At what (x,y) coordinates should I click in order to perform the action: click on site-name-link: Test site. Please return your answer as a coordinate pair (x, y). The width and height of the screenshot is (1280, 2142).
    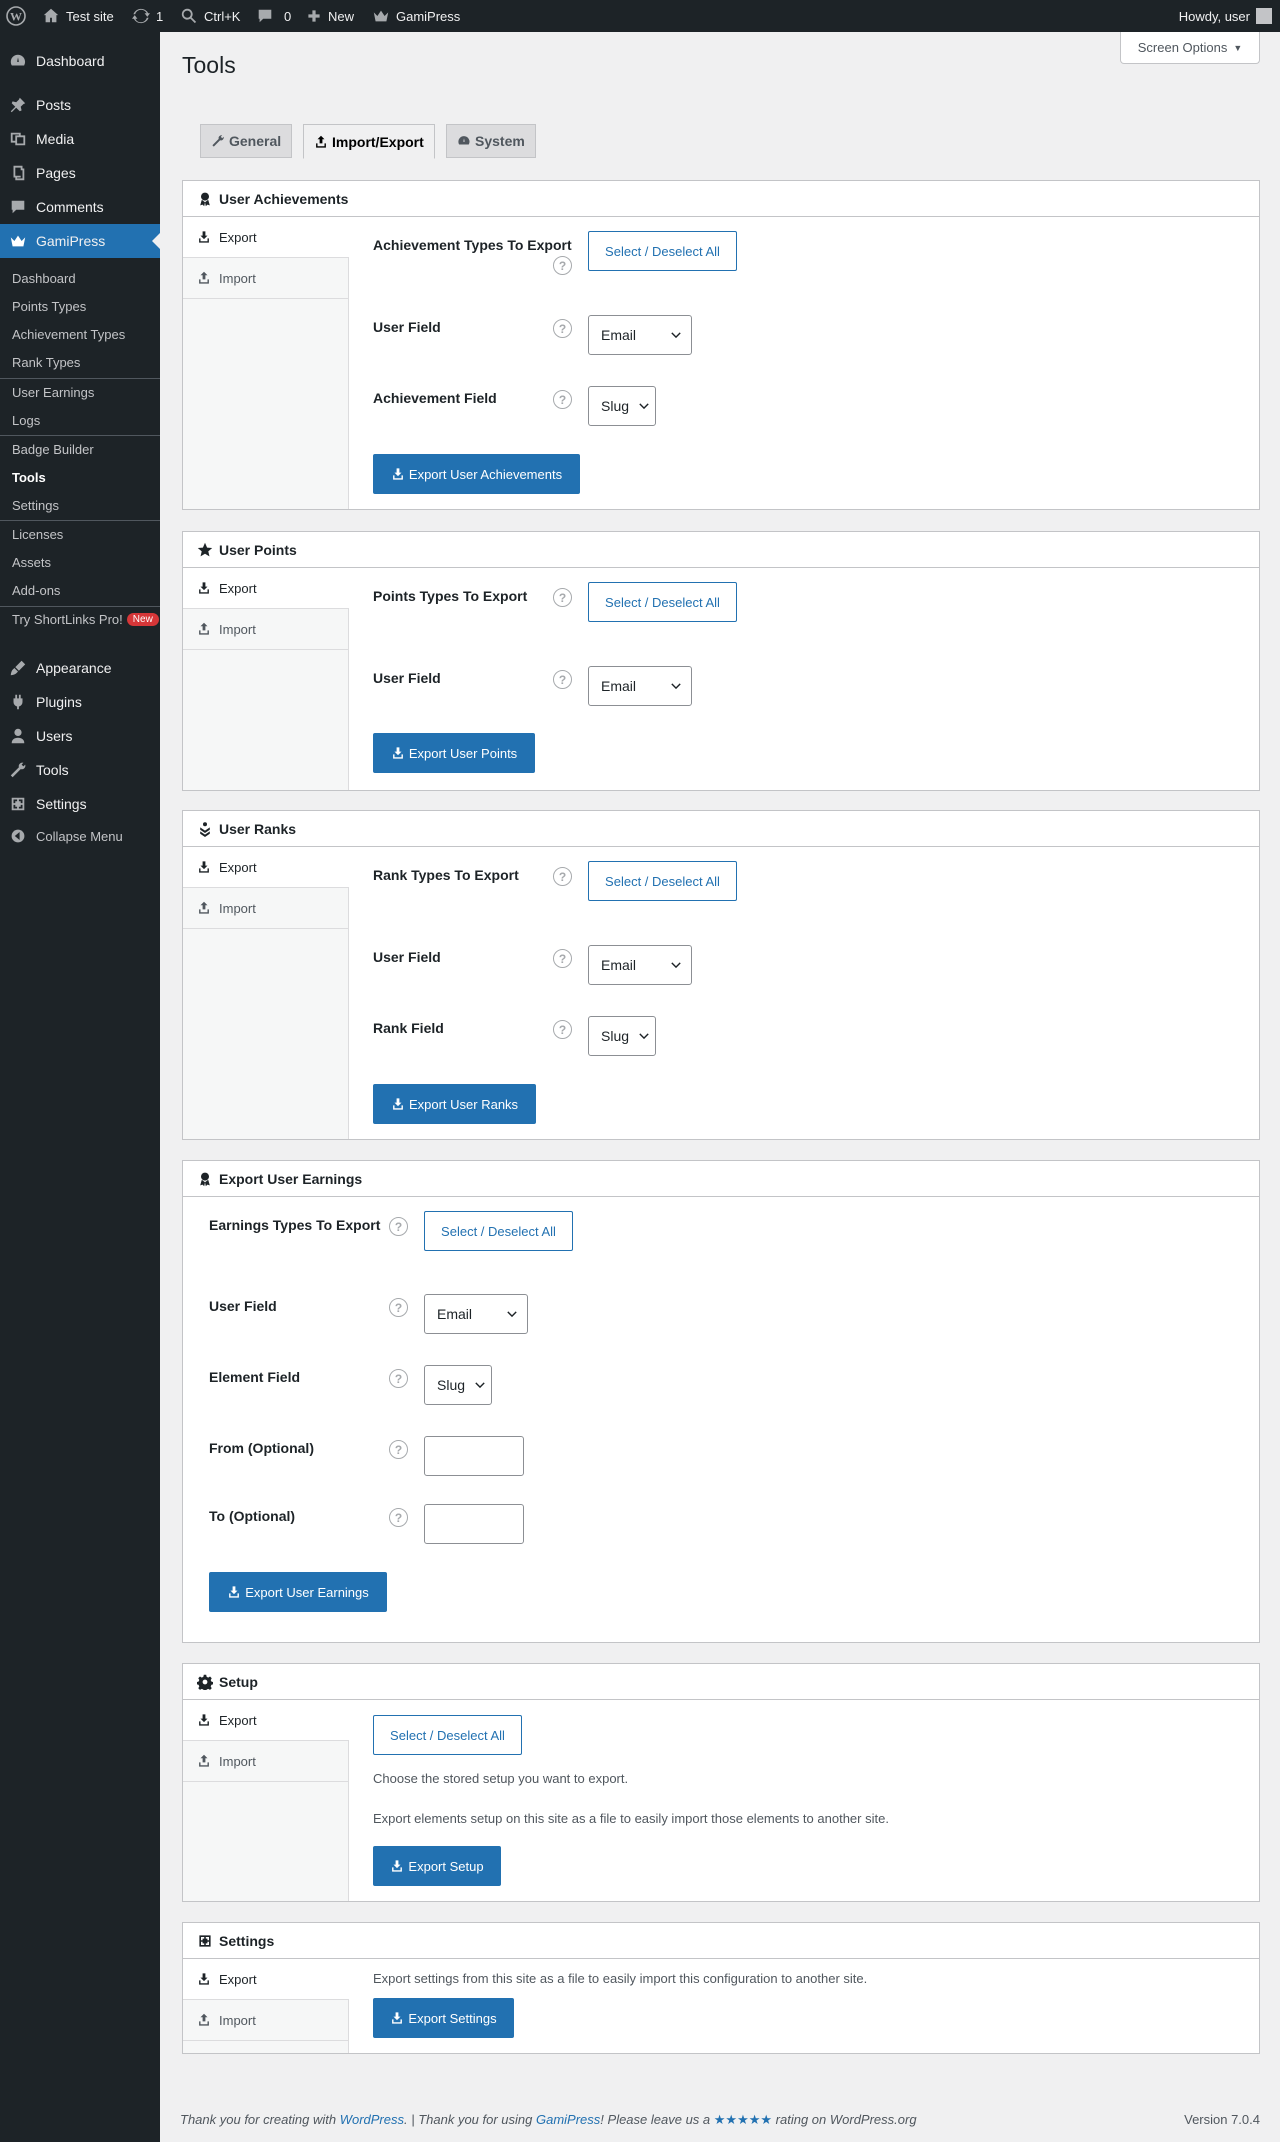
    Looking at the image, I should click on (78, 16).